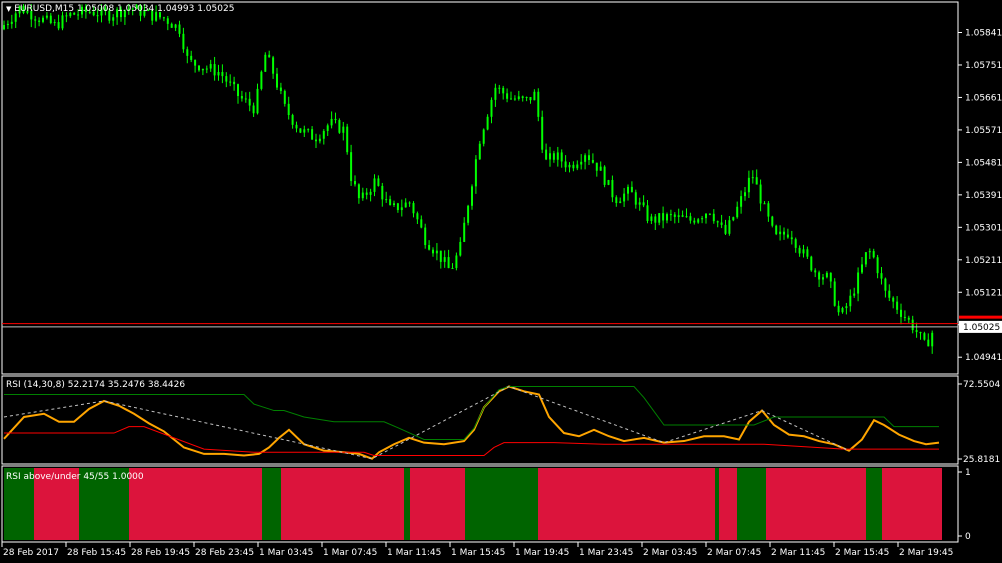  I want to click on dropdown-triangle-icon: ▼, so click(8, 9).